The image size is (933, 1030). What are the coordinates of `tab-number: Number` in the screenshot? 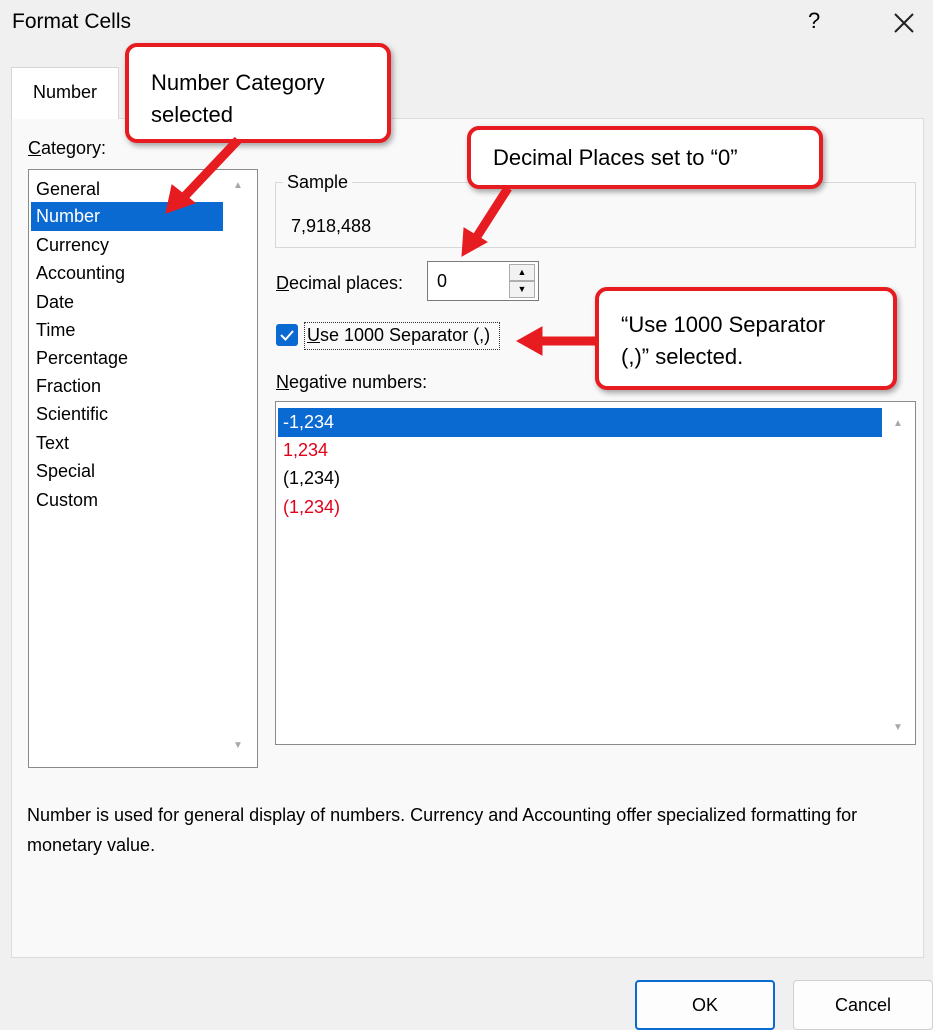 It's located at (65, 93).